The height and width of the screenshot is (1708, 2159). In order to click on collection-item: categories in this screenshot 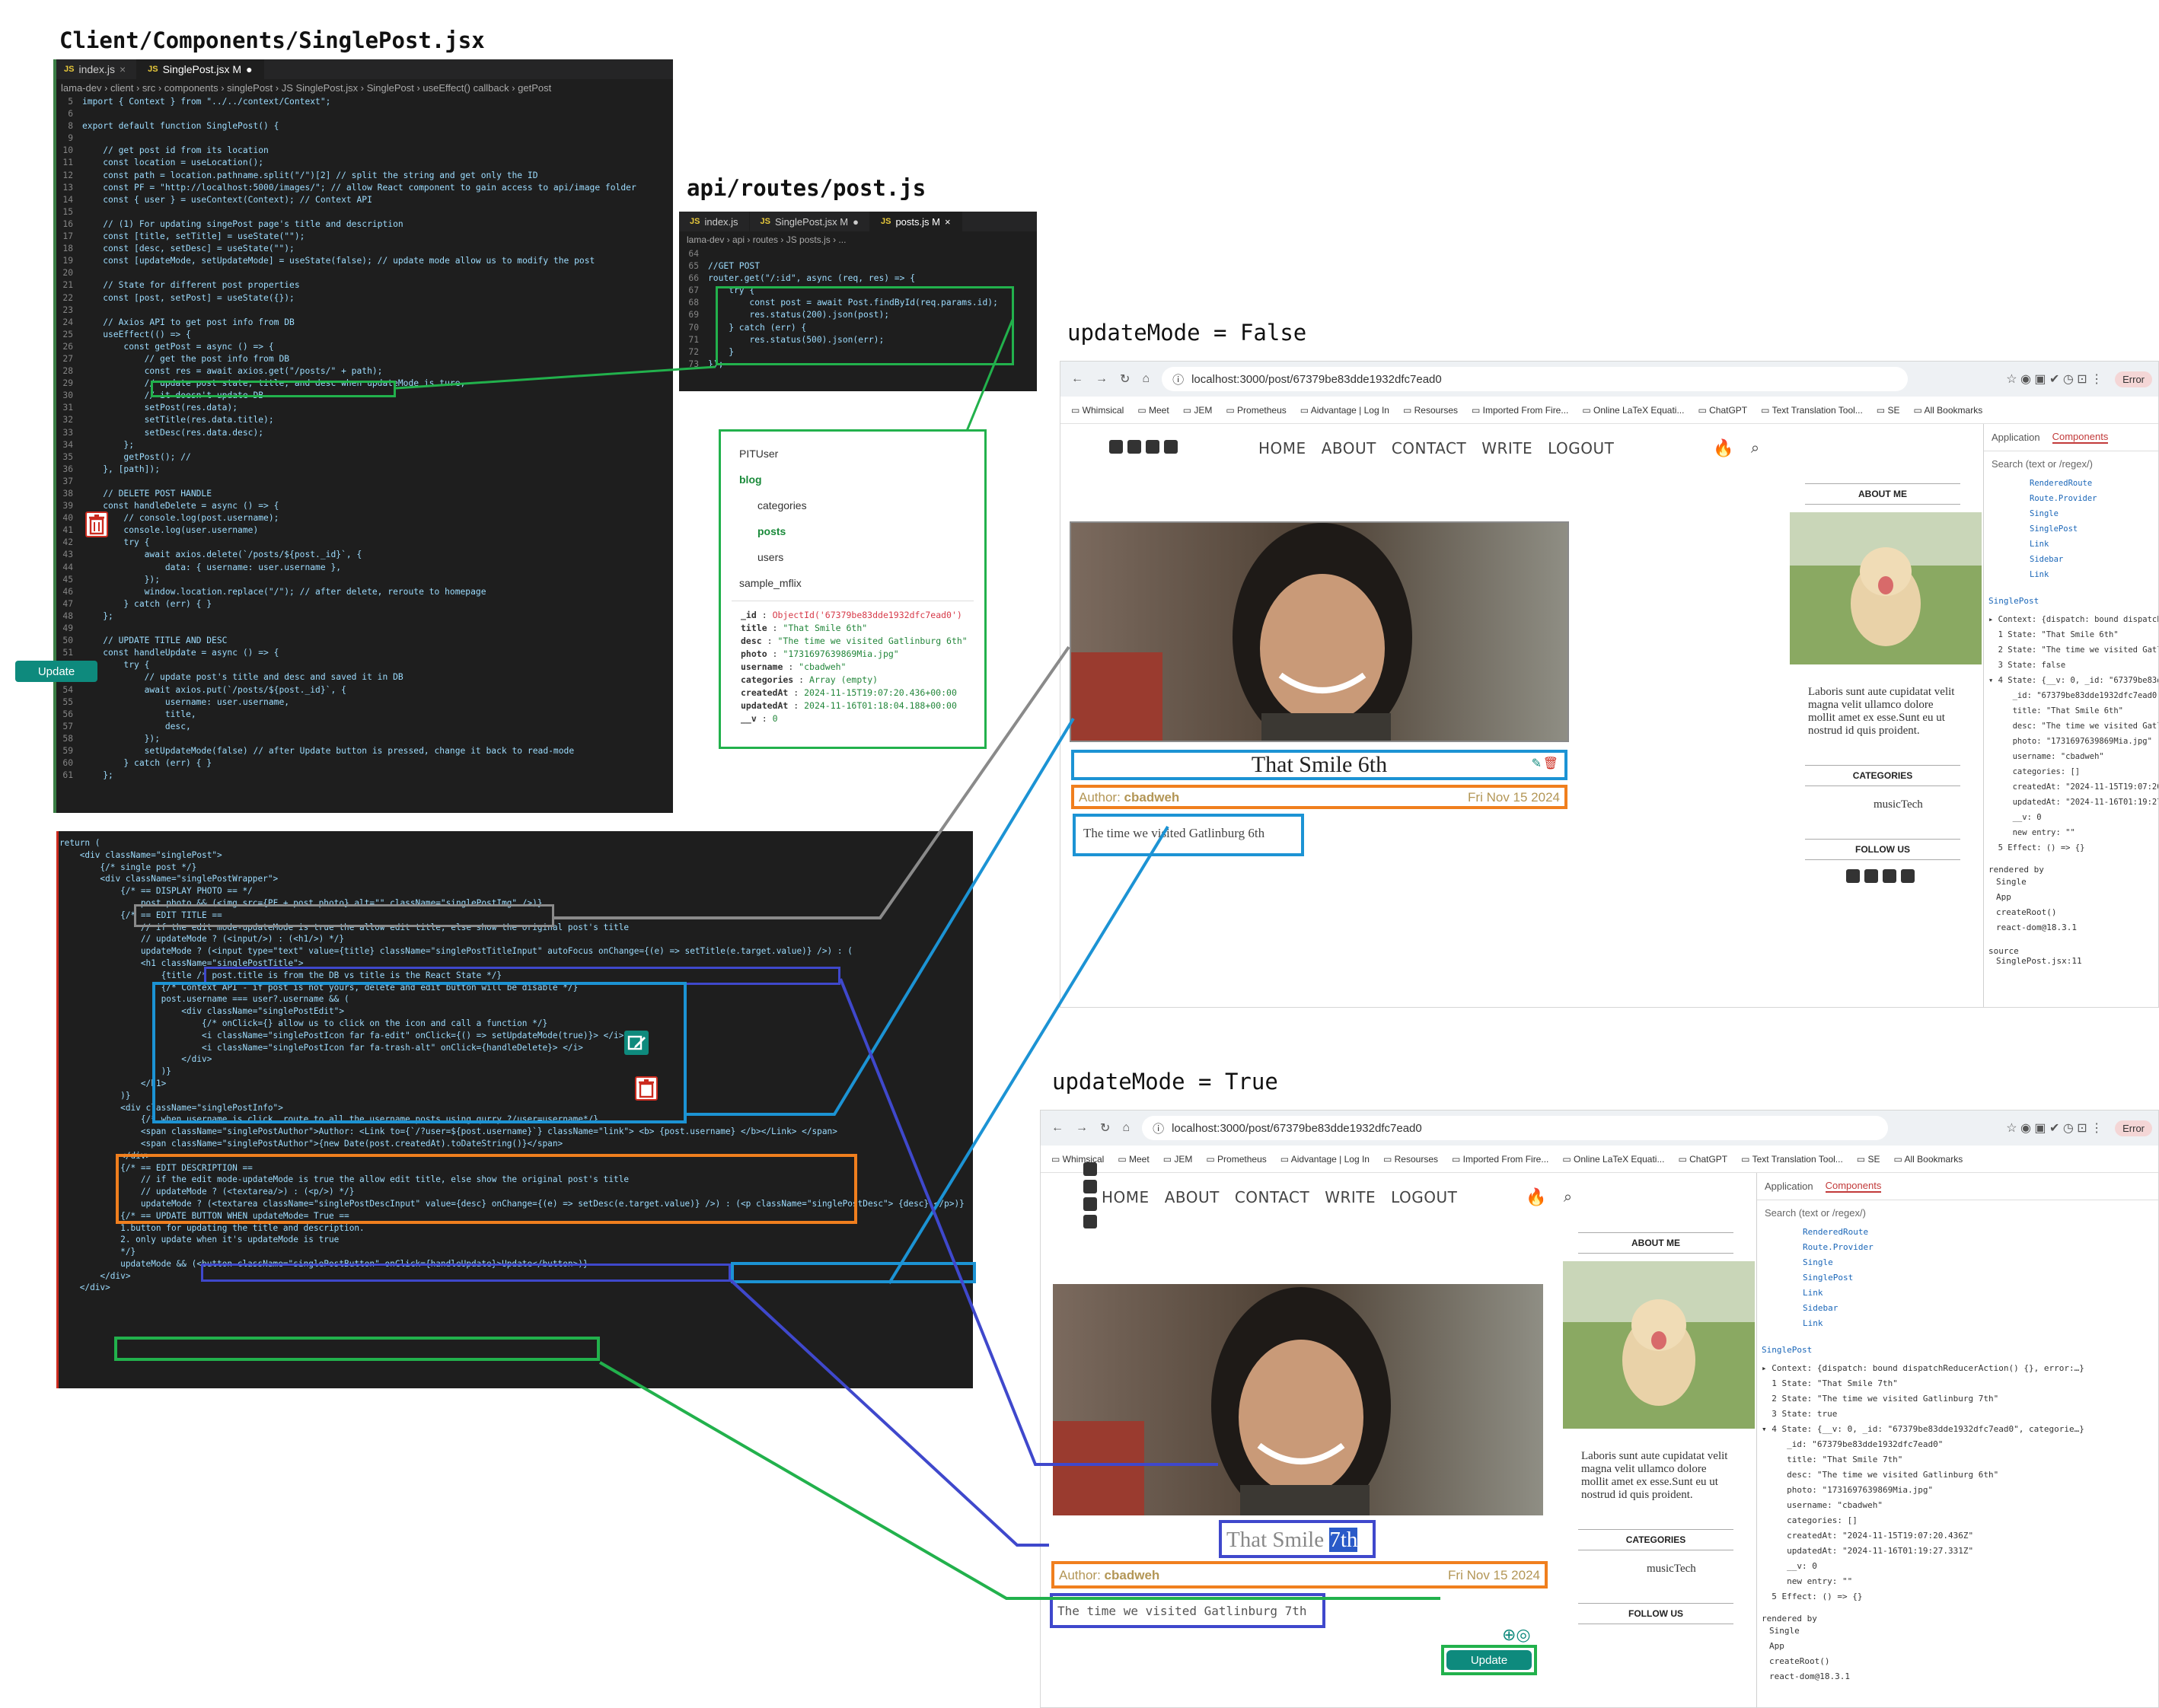, I will do `click(858, 505)`.